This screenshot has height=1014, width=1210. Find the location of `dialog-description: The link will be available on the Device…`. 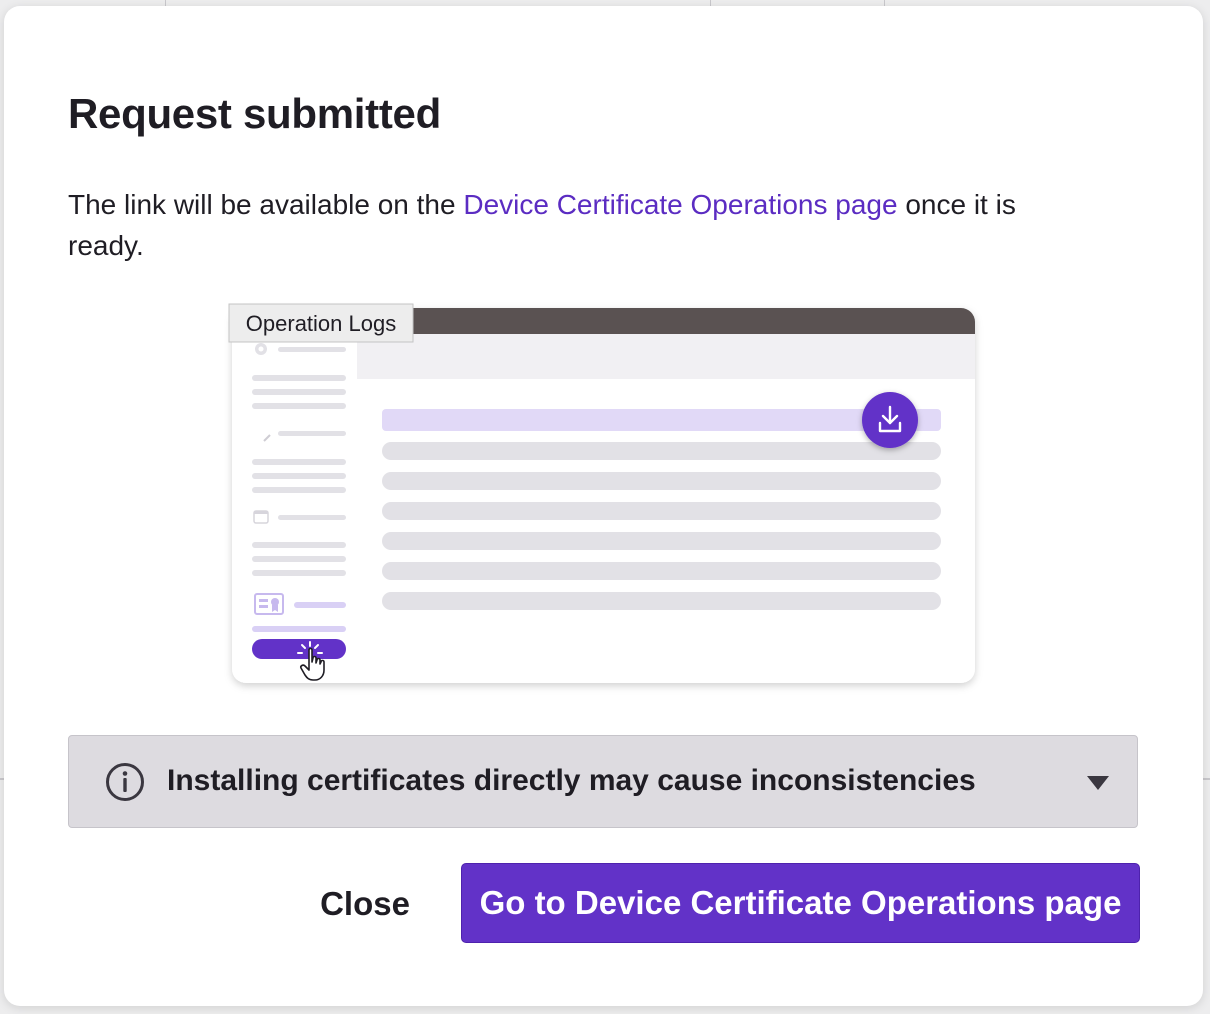

dialog-description: The link will be available on the Device… is located at coordinates (578, 225).